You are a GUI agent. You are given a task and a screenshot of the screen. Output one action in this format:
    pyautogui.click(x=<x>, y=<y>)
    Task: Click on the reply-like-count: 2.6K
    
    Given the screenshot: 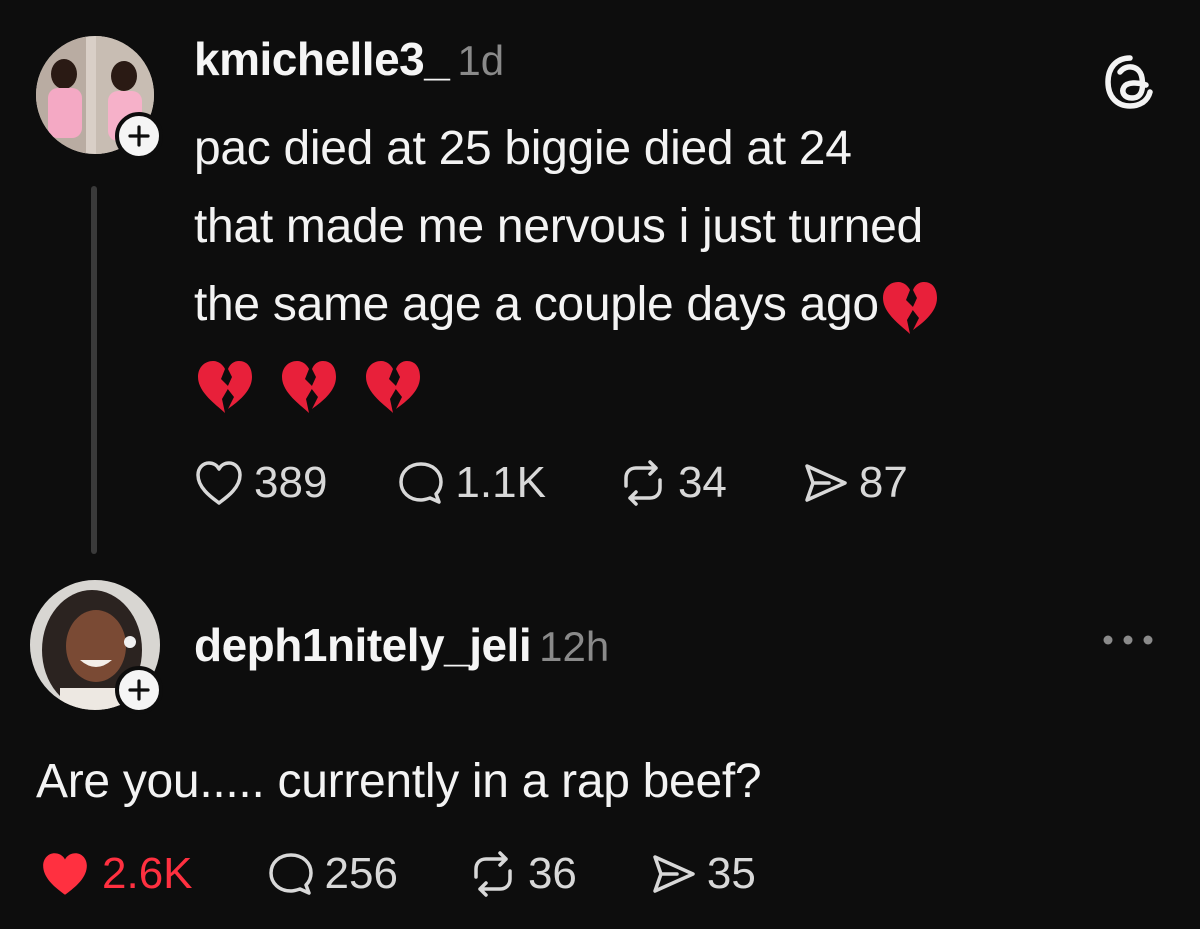 What is the action you would take?
    pyautogui.click(x=147, y=873)
    